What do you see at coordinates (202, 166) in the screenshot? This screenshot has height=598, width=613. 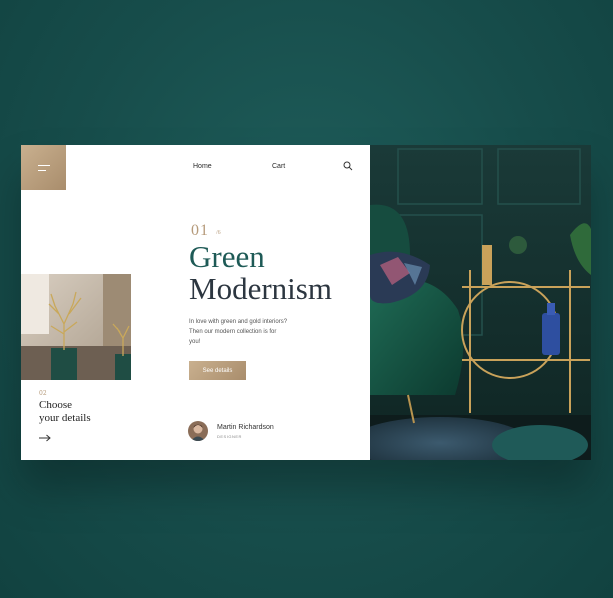 I see `nav-home: Home` at bounding box center [202, 166].